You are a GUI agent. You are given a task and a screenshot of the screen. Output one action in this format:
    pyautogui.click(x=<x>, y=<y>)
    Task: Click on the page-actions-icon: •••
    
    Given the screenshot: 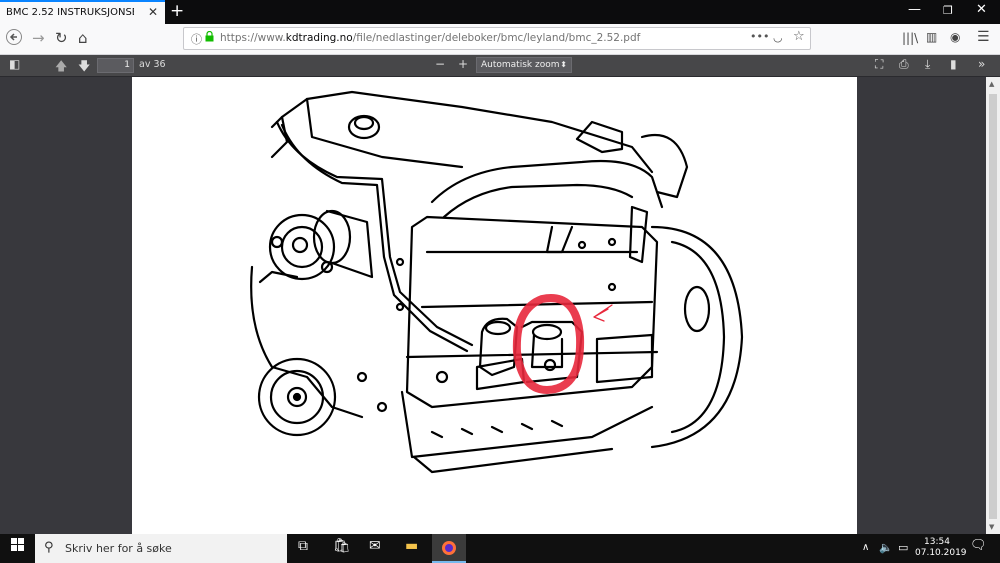 What is the action you would take?
    pyautogui.click(x=759, y=36)
    